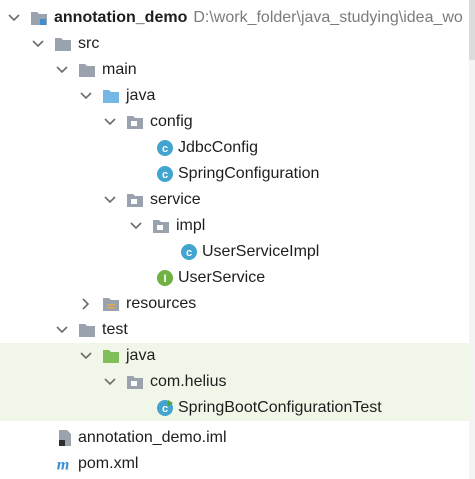 This screenshot has width=475, height=479. Describe the element at coordinates (328, 17) in the screenshot. I see `project-path: D:\work_folder\java_studying\idea_wo` at that location.